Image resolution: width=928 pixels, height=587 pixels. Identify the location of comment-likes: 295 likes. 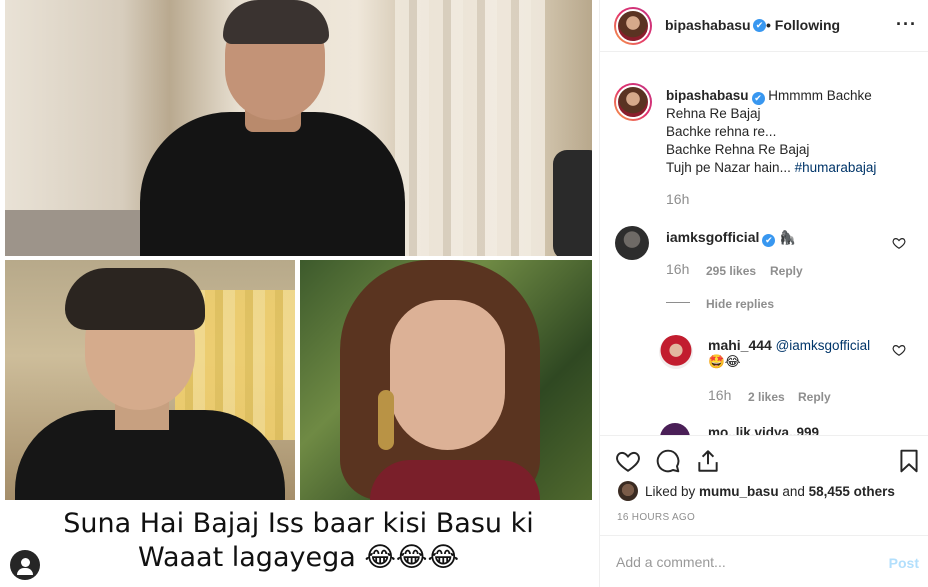
(731, 271).